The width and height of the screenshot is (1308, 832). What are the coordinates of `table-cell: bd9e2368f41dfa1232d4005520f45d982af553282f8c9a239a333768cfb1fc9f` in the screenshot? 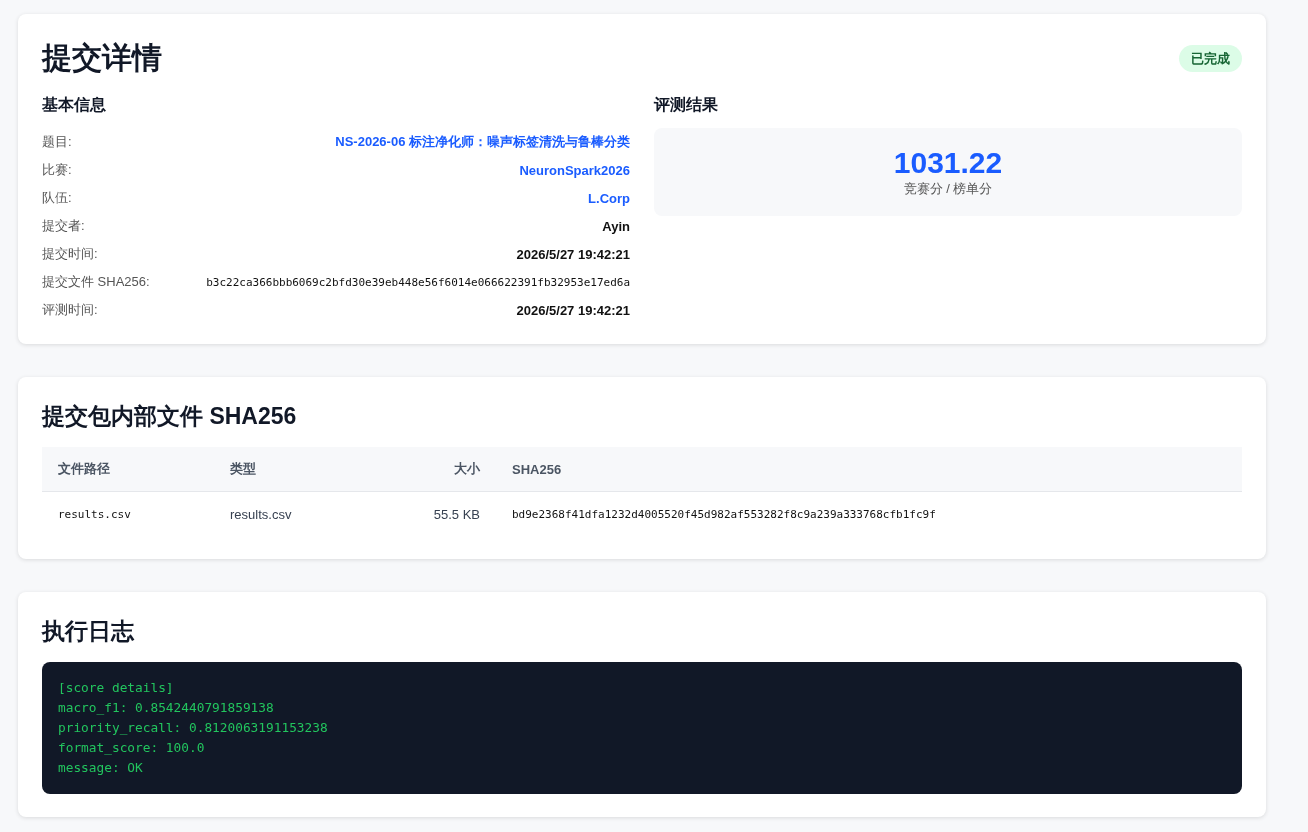 It's located at (869, 513).